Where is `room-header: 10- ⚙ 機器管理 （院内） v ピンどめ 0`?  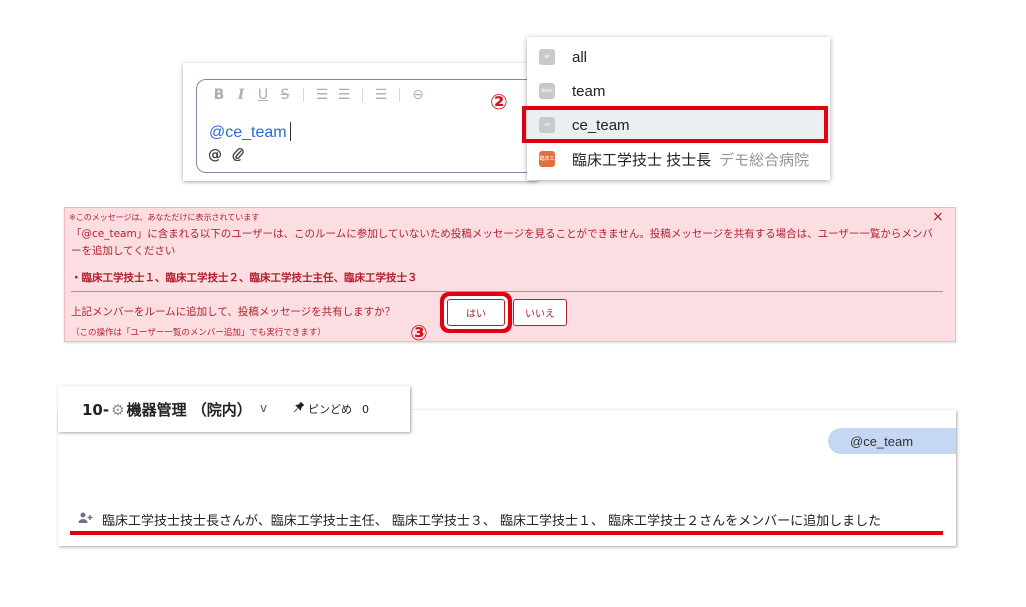 room-header: 10- ⚙ 機器管理 （院内） v ピンどめ 0 is located at coordinates (234, 409).